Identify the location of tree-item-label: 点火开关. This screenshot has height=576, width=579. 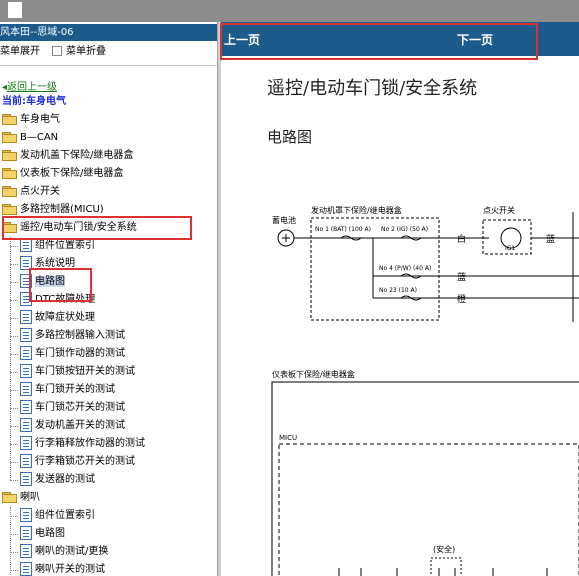
(40, 191).